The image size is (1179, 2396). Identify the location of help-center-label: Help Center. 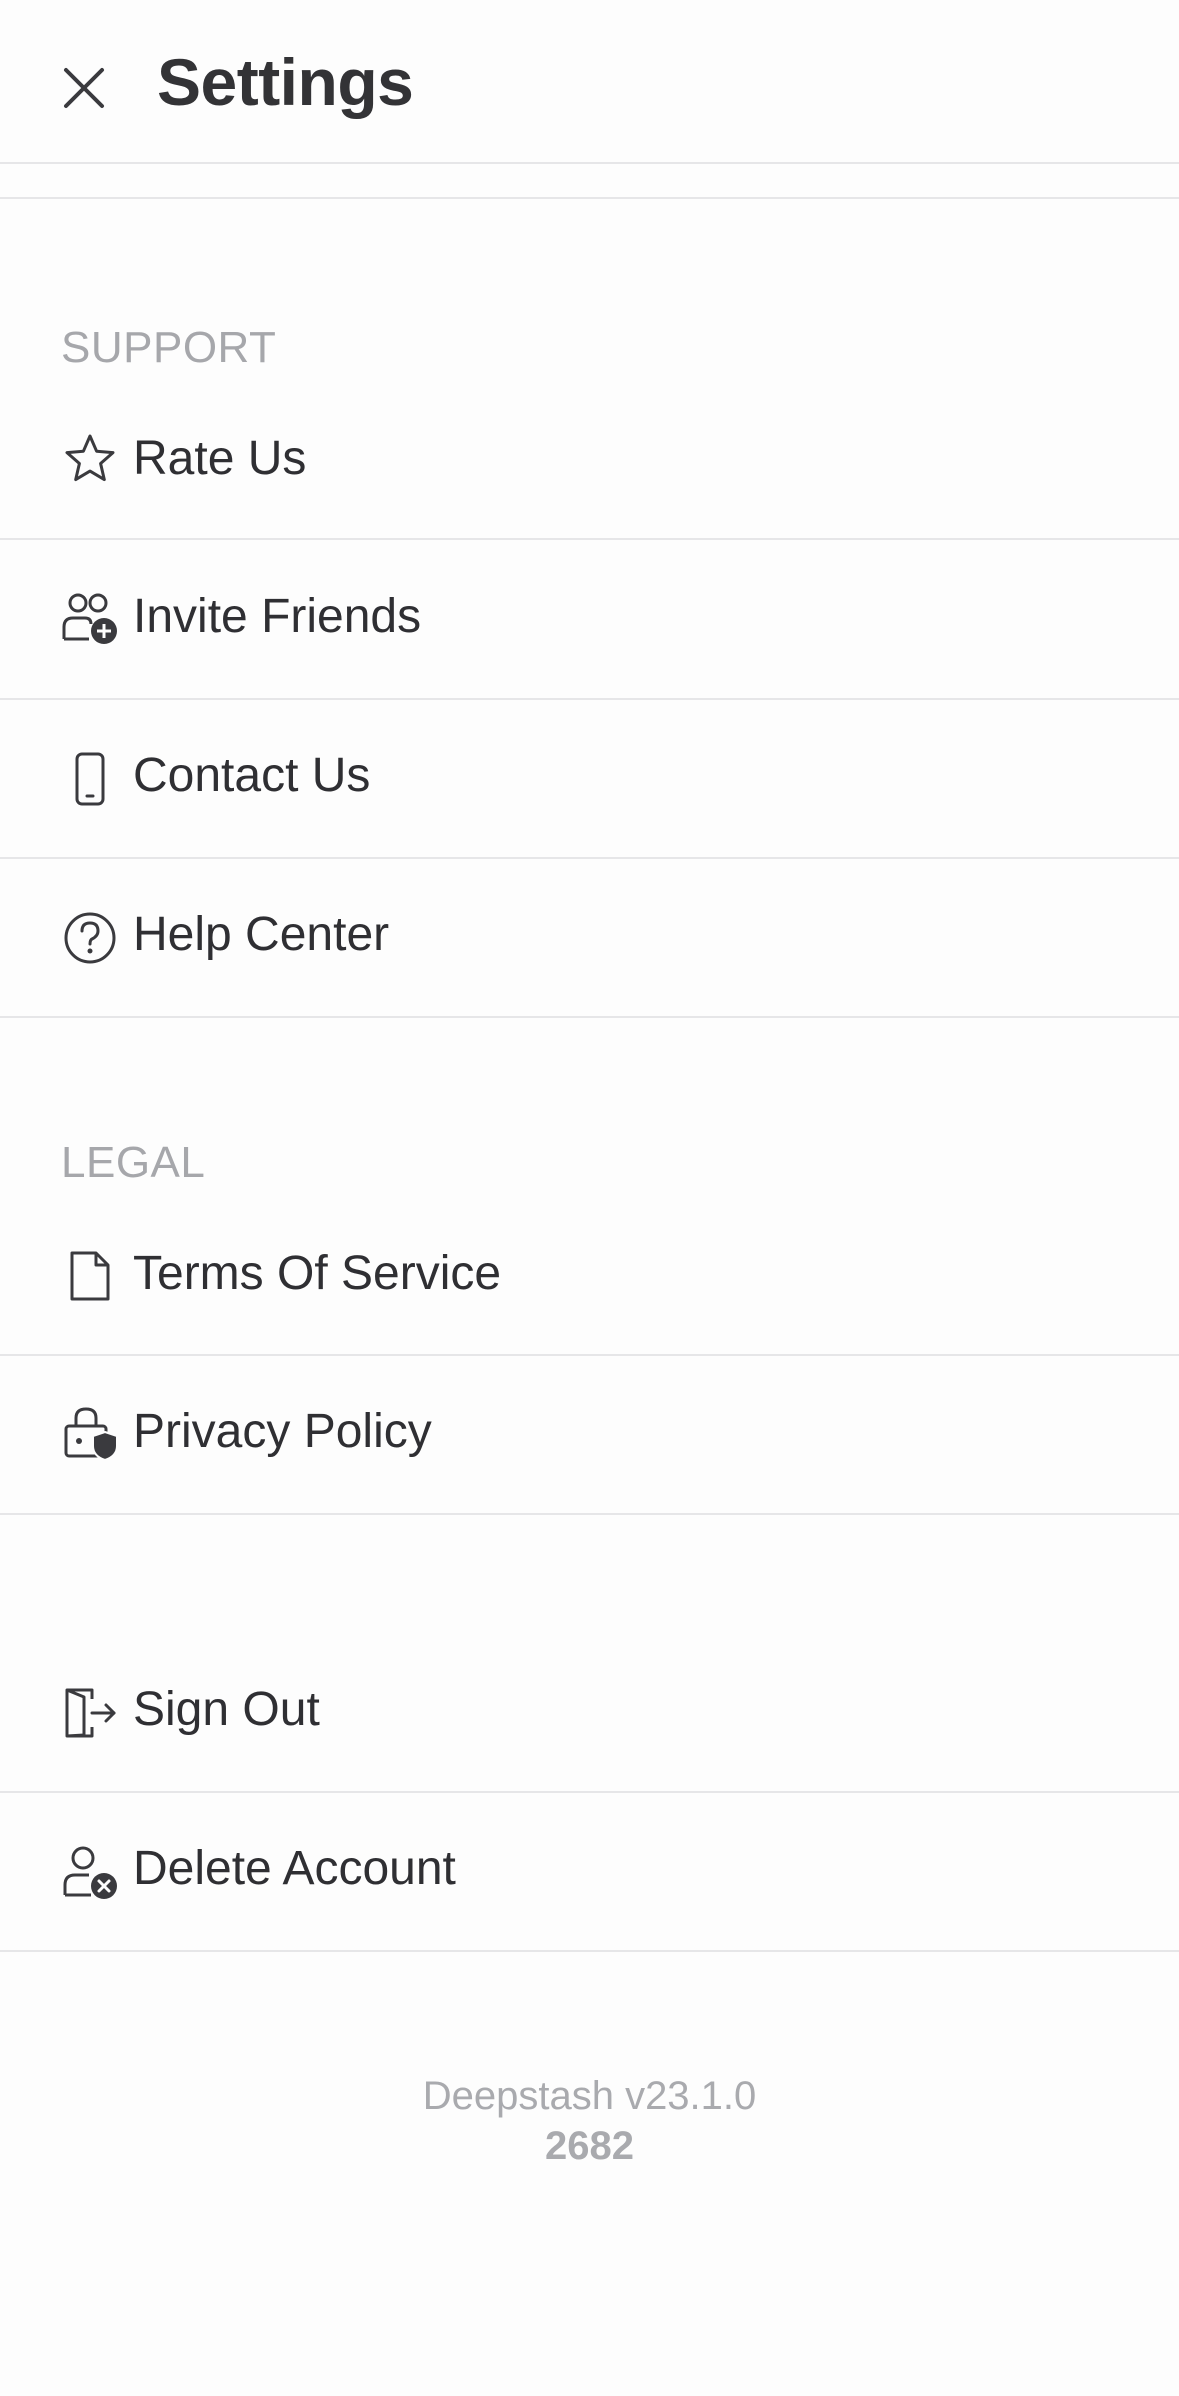
(261, 934).